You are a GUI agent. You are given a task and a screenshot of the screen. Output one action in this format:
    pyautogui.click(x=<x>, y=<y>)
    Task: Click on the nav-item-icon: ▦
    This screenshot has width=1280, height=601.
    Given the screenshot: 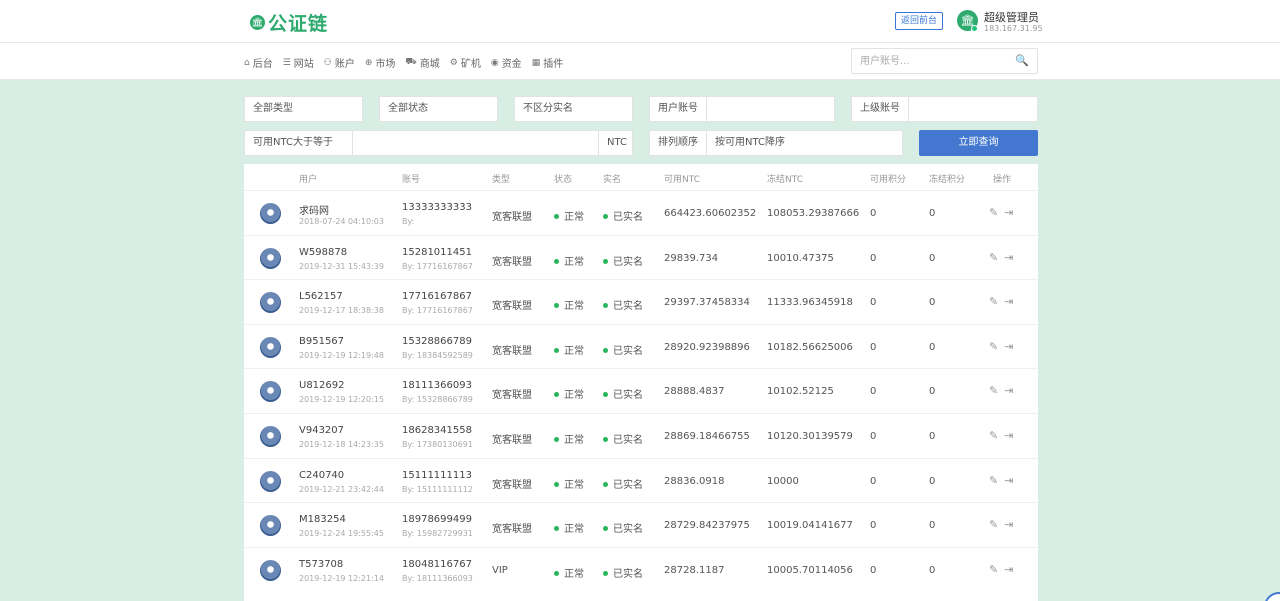 What is the action you would take?
    pyautogui.click(x=536, y=62)
    